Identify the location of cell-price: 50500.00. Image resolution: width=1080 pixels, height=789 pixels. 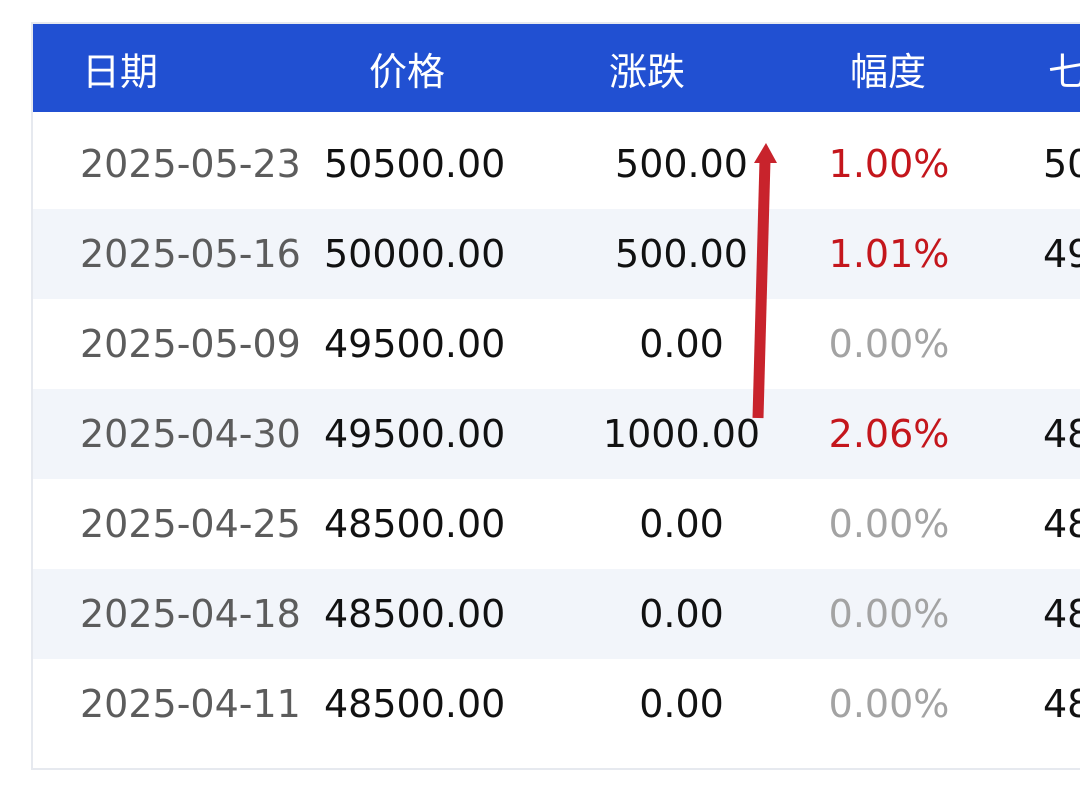
(415, 164).